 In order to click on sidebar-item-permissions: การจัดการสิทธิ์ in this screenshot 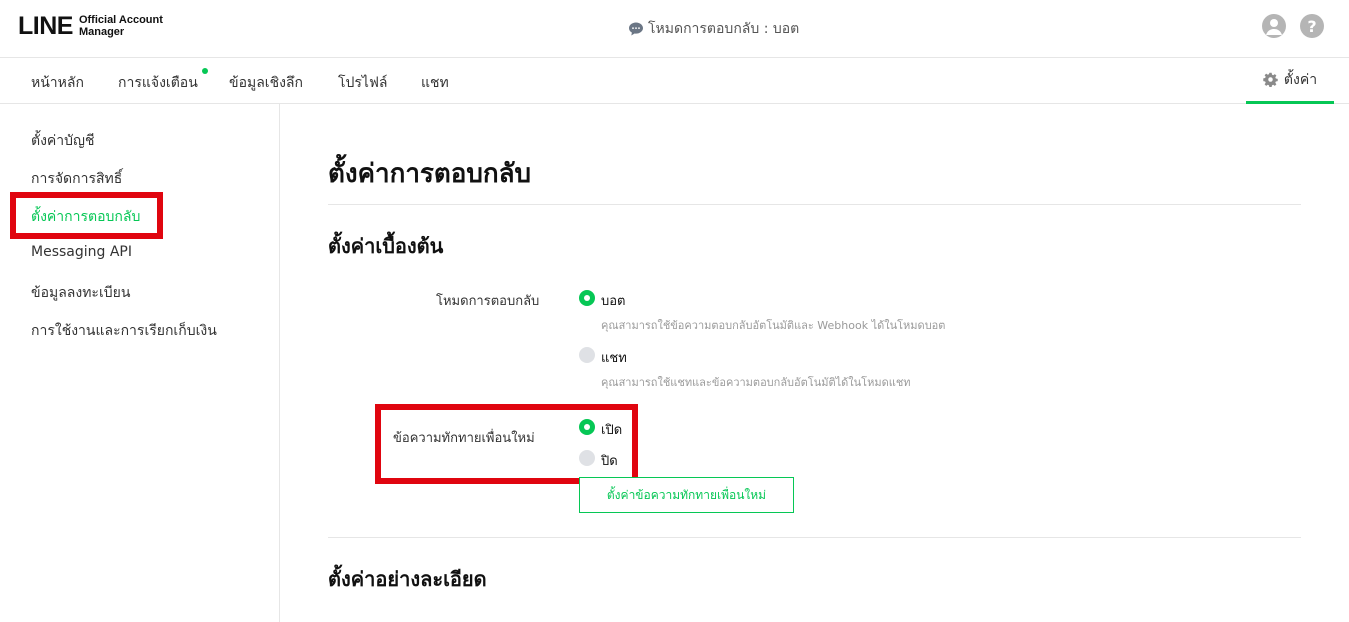, I will do `click(76, 179)`.